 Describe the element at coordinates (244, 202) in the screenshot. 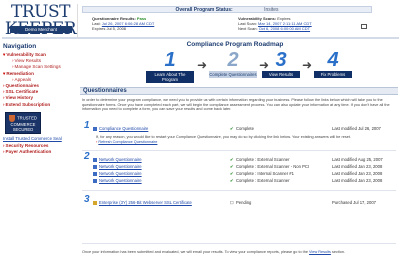

I see `questionnaire-status: Pending` at that location.